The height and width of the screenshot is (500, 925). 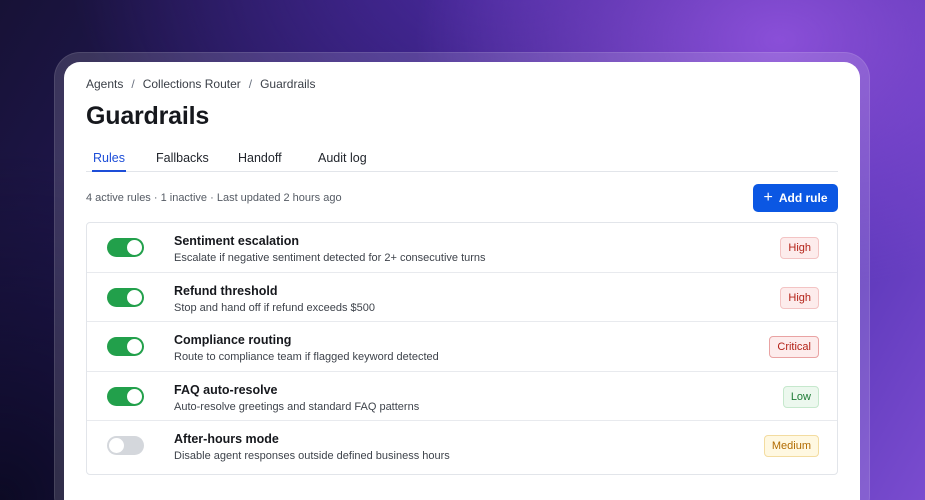 What do you see at coordinates (233, 340) in the screenshot?
I see `rule-title: Compliance routing` at bounding box center [233, 340].